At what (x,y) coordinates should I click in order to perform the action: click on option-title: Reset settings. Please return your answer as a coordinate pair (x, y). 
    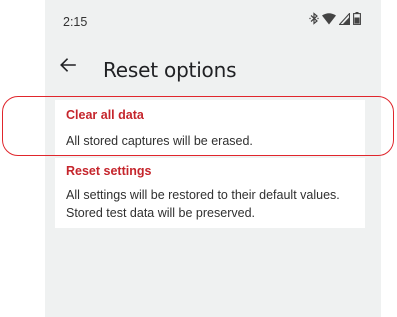
    Looking at the image, I should click on (109, 171).